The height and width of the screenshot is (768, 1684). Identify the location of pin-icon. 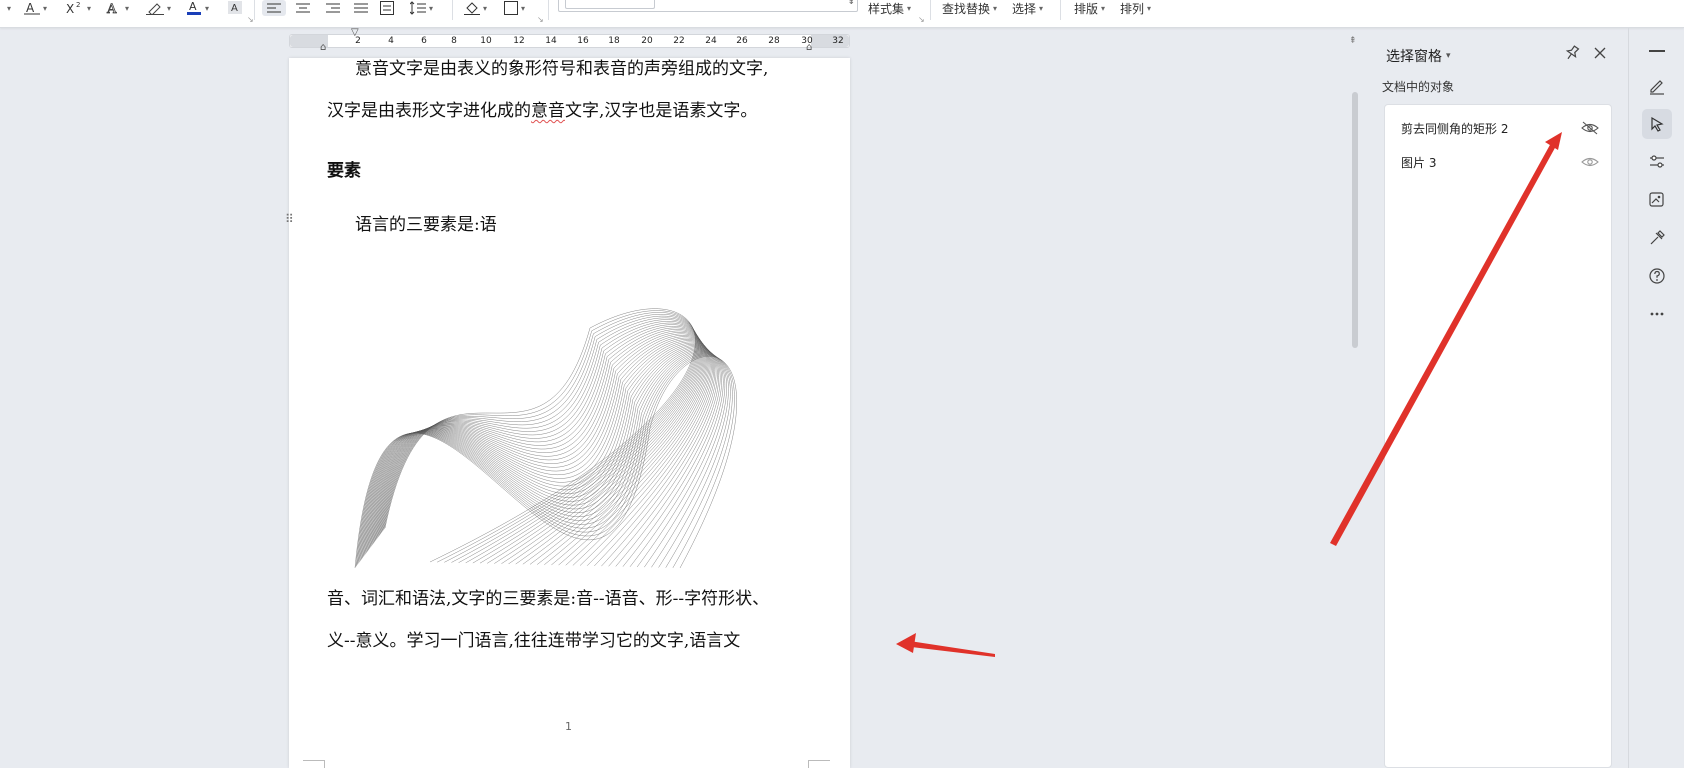
(1572, 53).